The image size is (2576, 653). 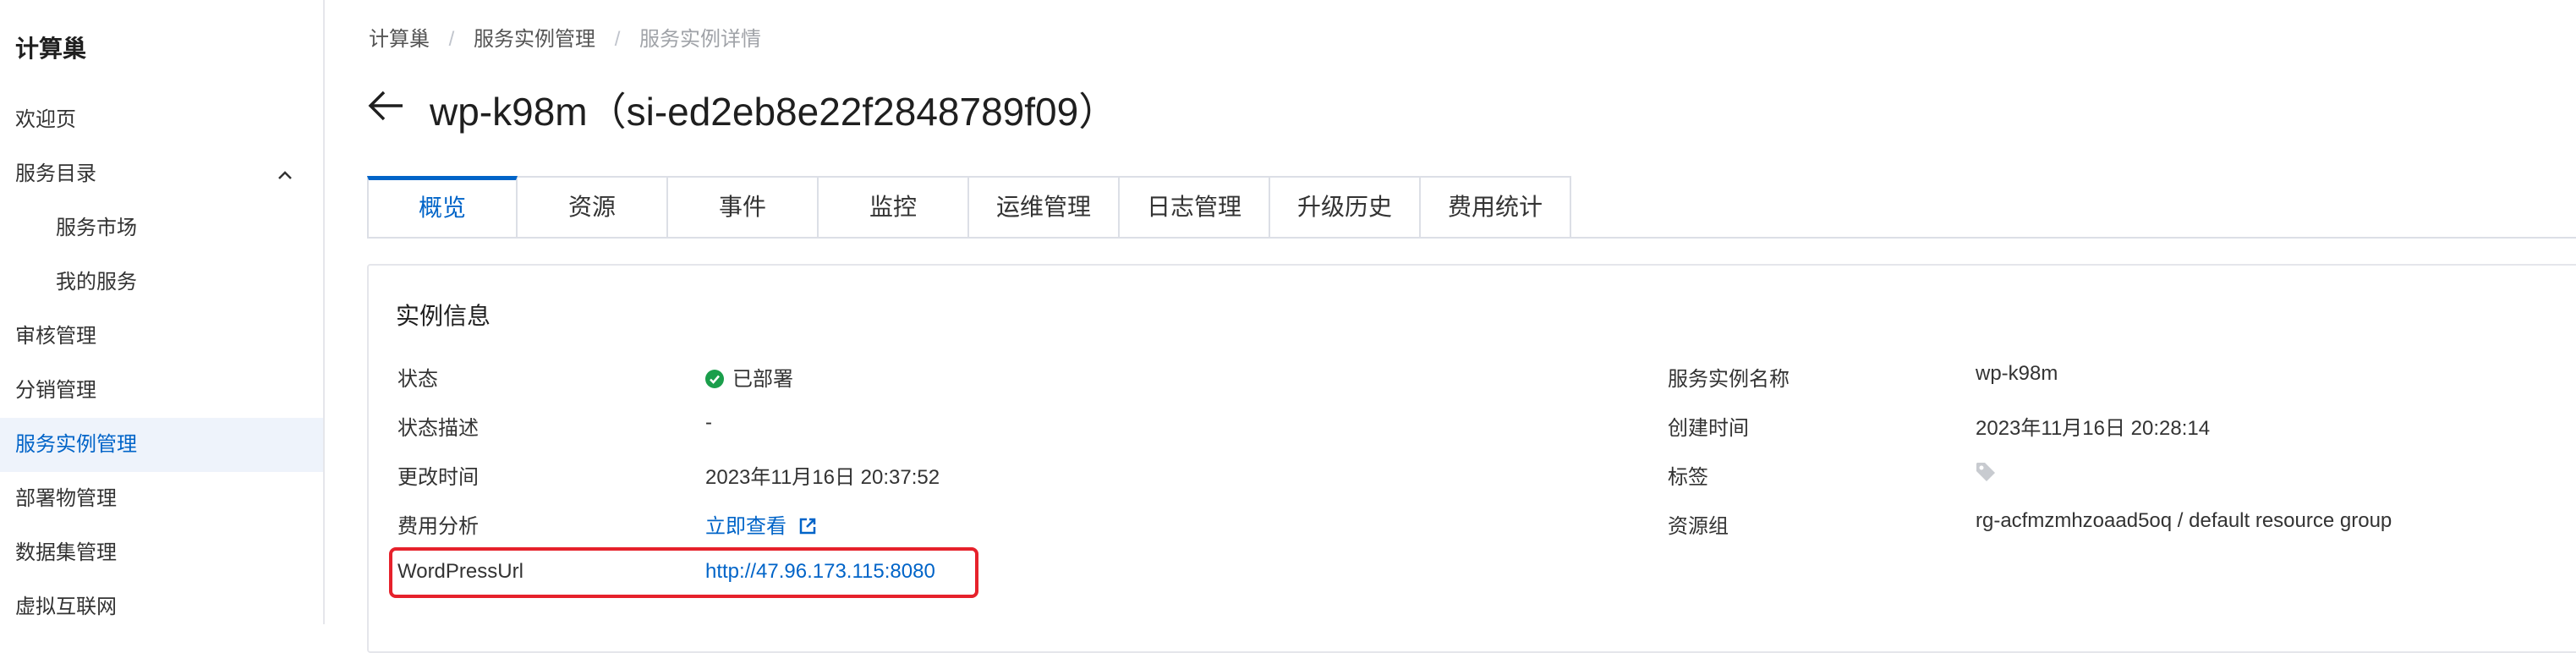 What do you see at coordinates (746, 526) in the screenshot?
I see `cost-analysis-link-text: 立即查看` at bounding box center [746, 526].